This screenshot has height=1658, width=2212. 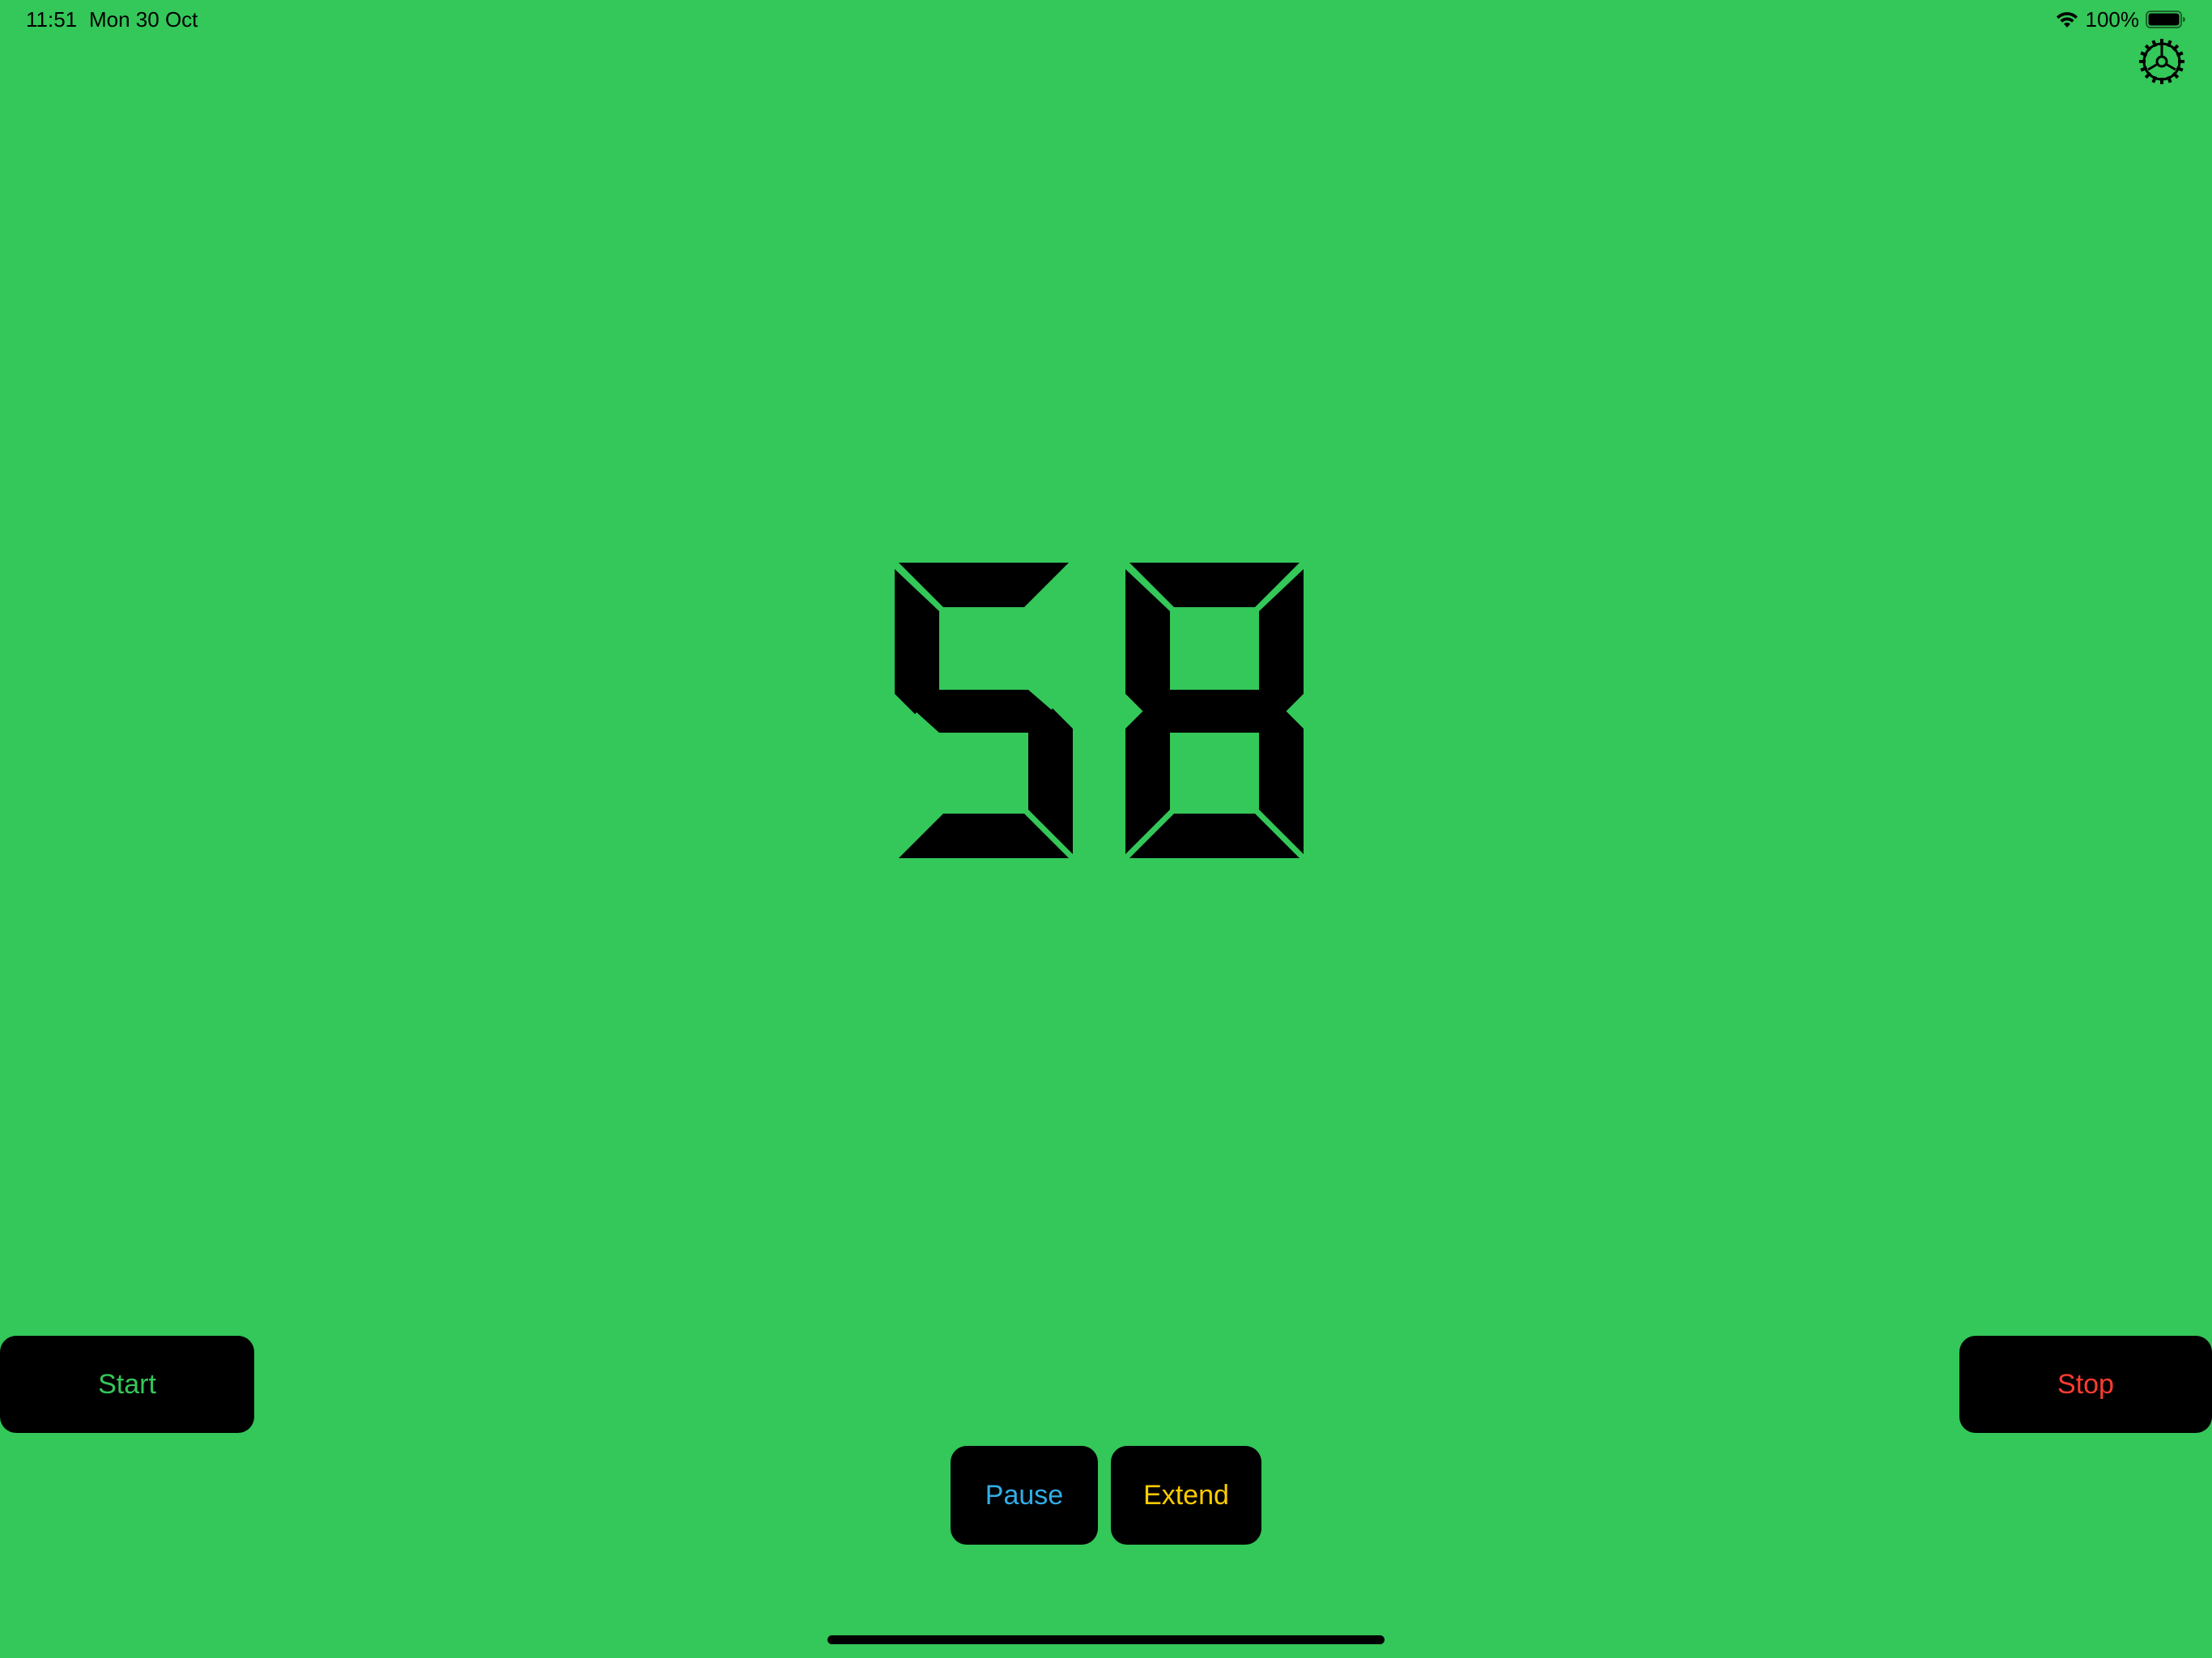 I want to click on start-button-label: Start, so click(x=127, y=1384).